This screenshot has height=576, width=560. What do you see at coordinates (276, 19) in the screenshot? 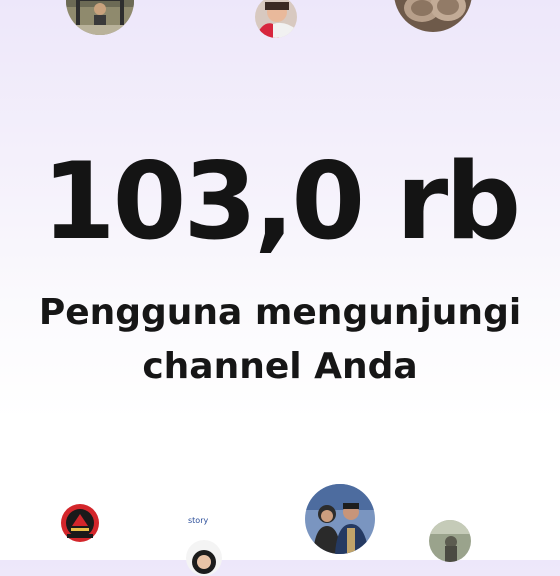
I see `avatar-child-photo` at bounding box center [276, 19].